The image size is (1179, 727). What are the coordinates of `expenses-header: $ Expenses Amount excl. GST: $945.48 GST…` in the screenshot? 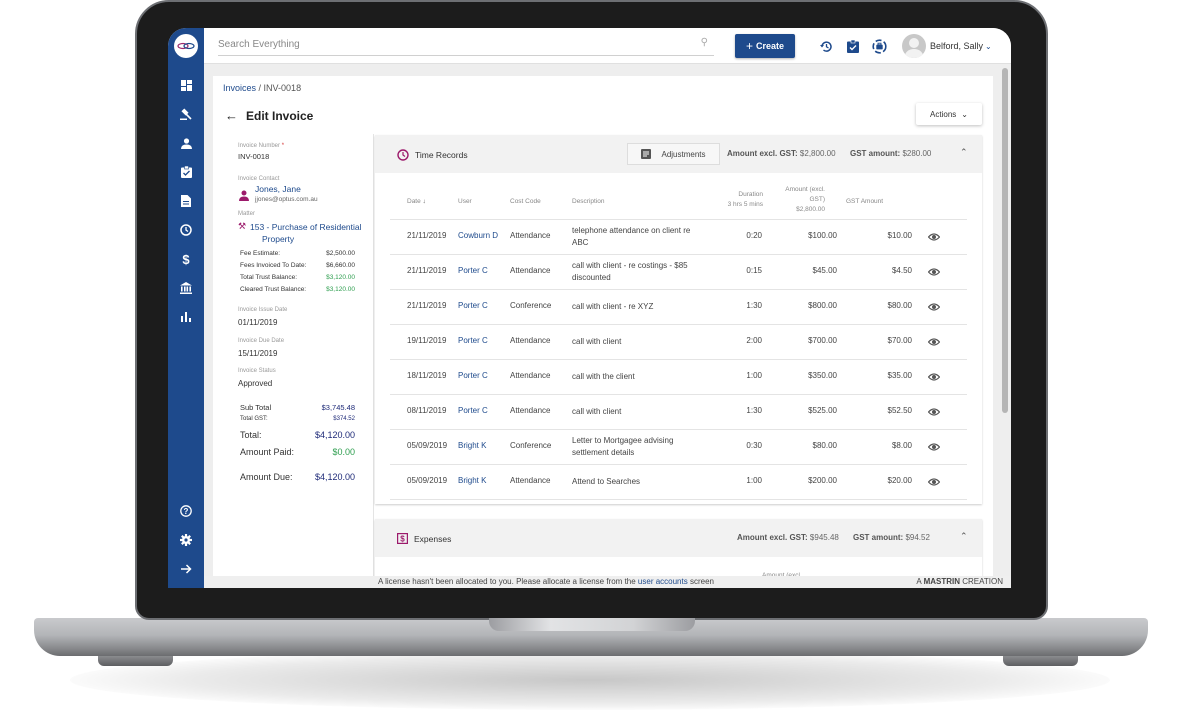 It's located at (678, 538).